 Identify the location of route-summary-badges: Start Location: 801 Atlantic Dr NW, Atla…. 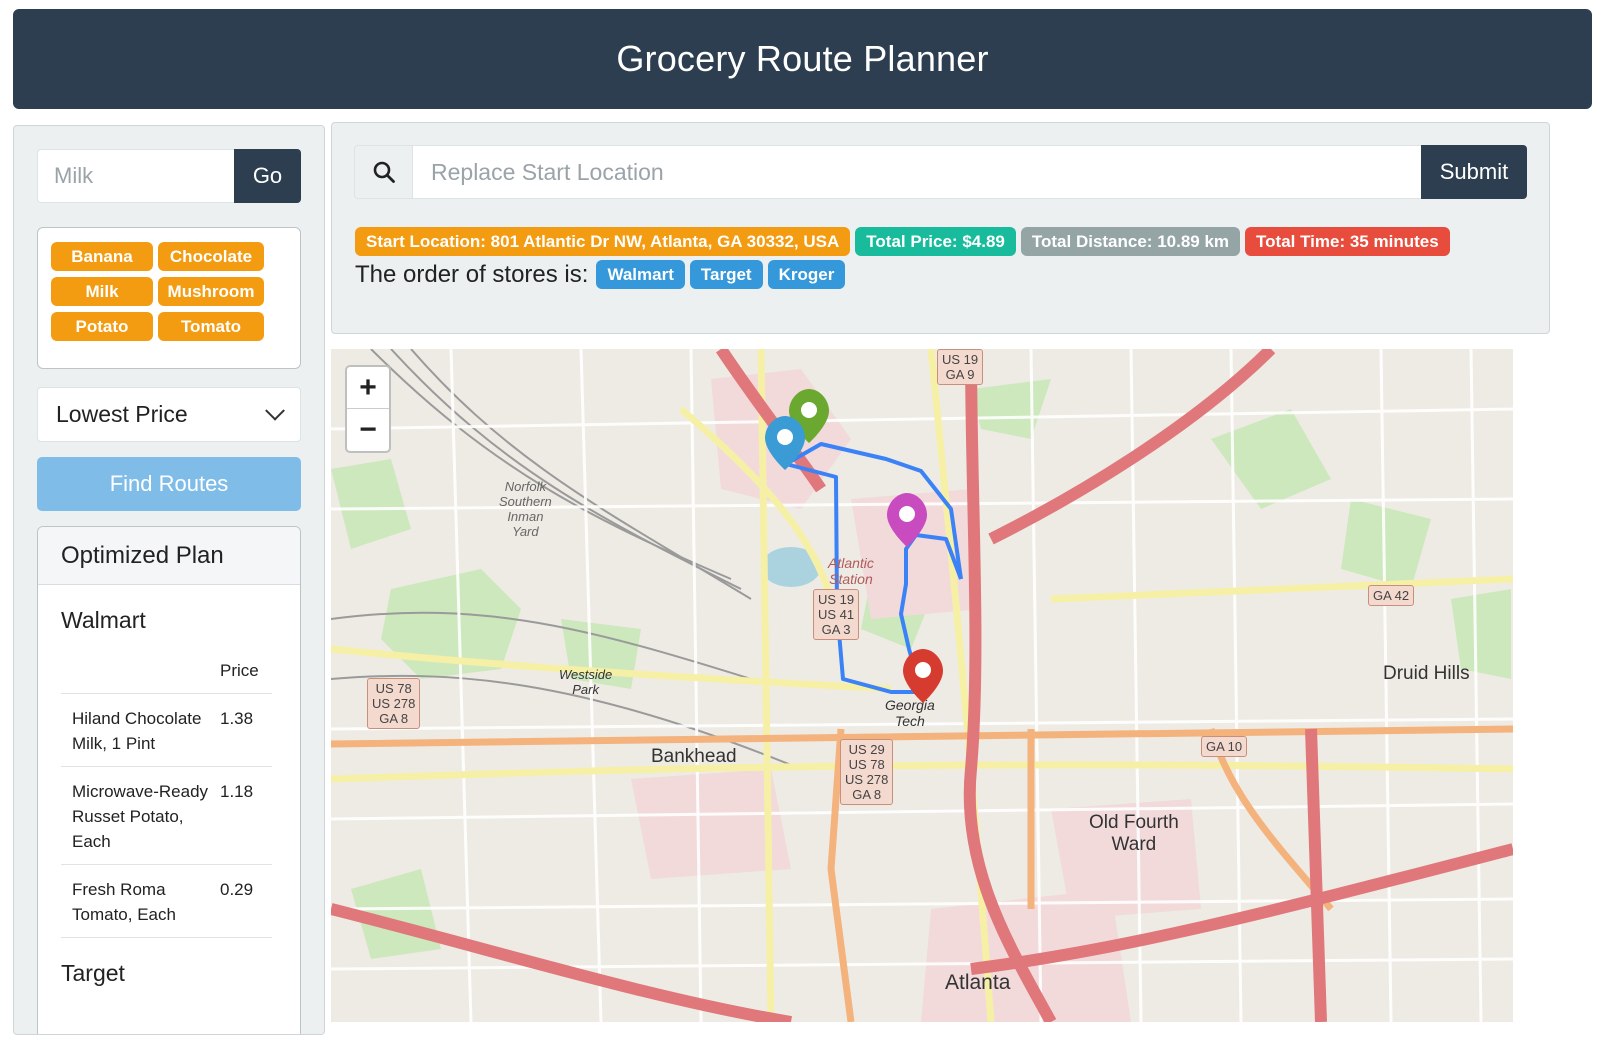
(902, 241).